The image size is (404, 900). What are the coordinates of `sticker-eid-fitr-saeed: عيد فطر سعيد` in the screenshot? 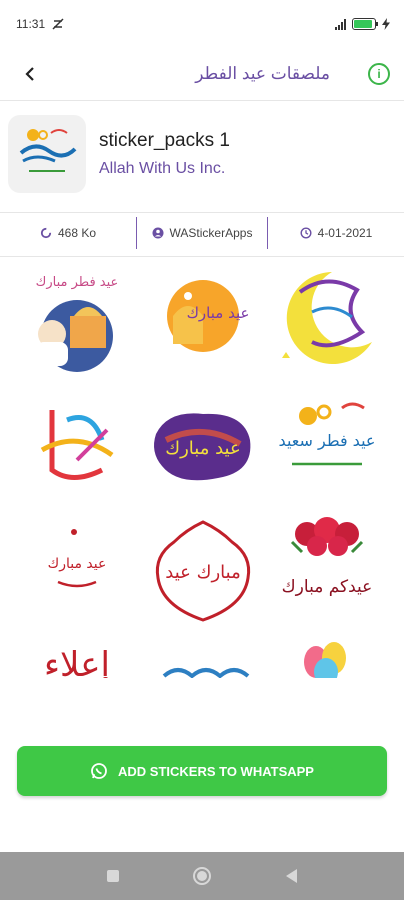 It's located at (327, 445).